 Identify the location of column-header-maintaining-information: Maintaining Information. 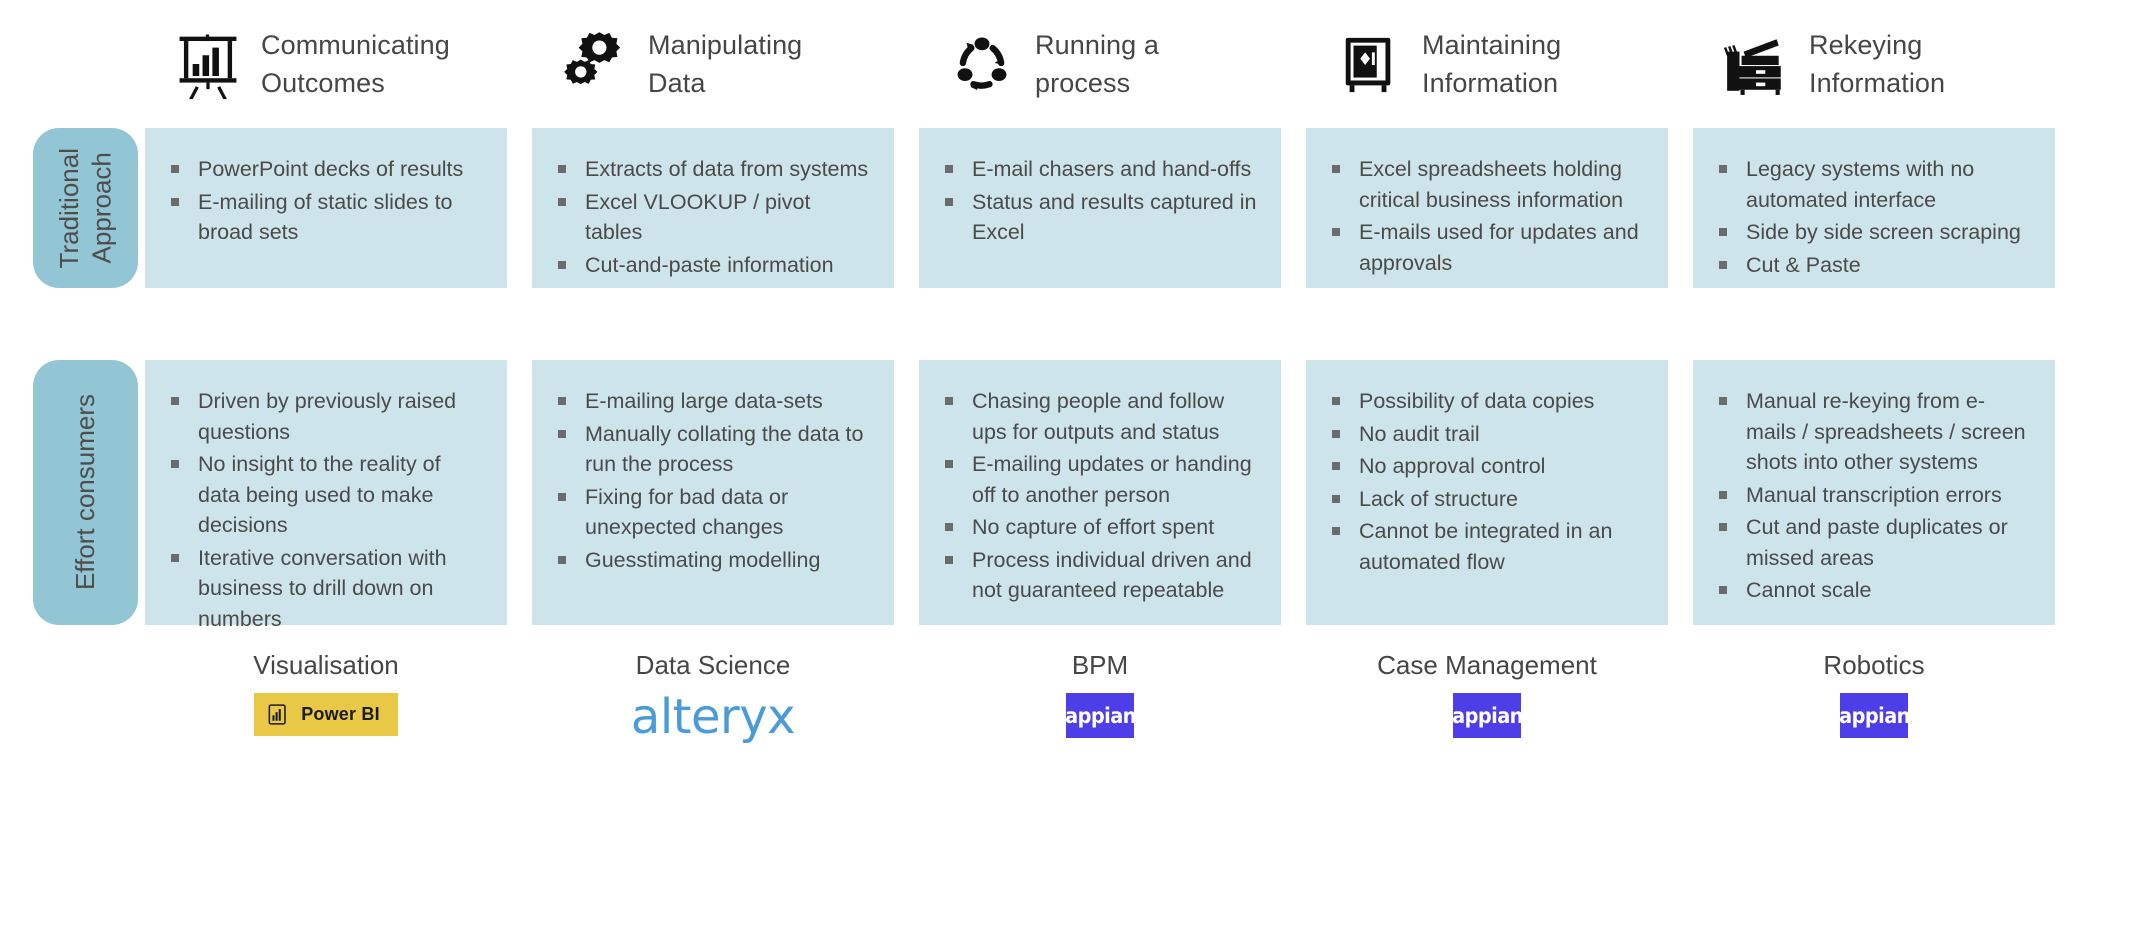
(1499, 64).